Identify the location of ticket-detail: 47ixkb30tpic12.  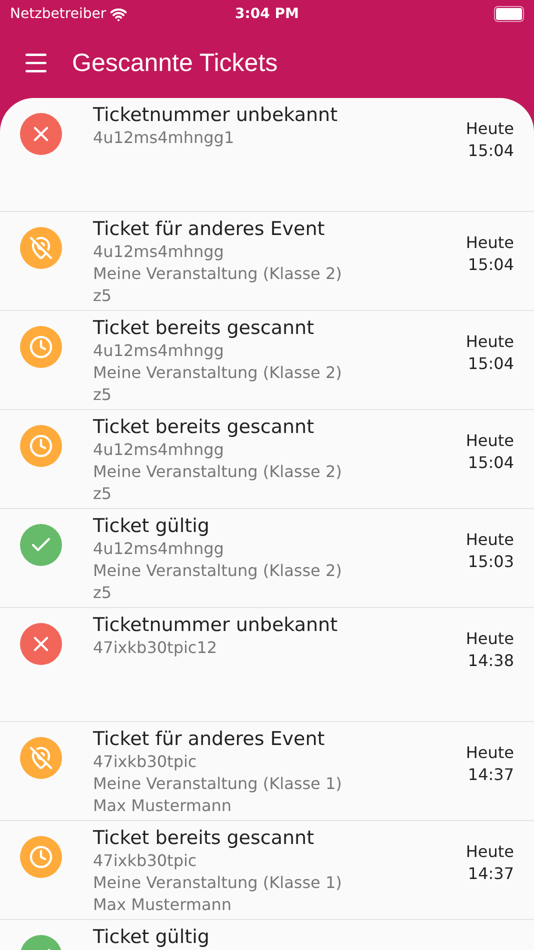
(155, 648).